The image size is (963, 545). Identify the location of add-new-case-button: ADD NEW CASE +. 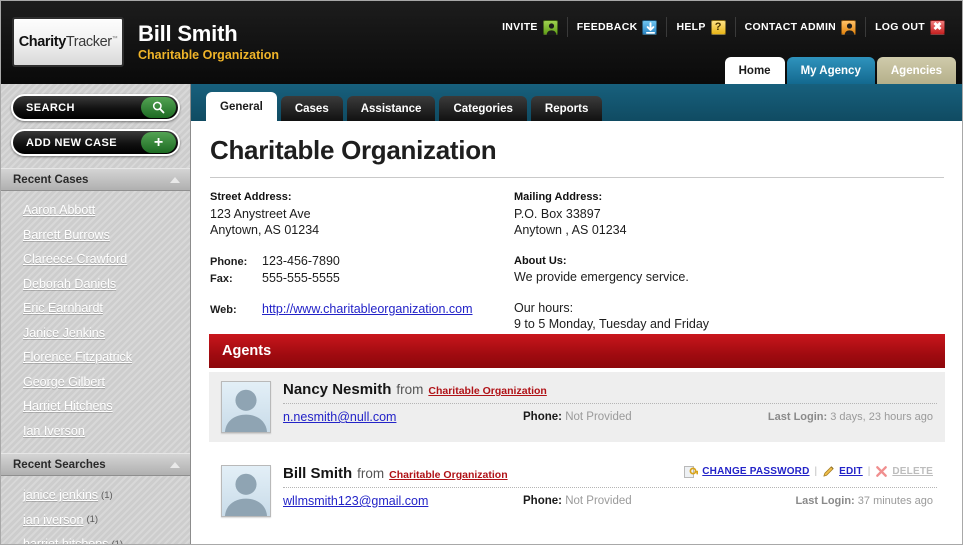
(95, 142).